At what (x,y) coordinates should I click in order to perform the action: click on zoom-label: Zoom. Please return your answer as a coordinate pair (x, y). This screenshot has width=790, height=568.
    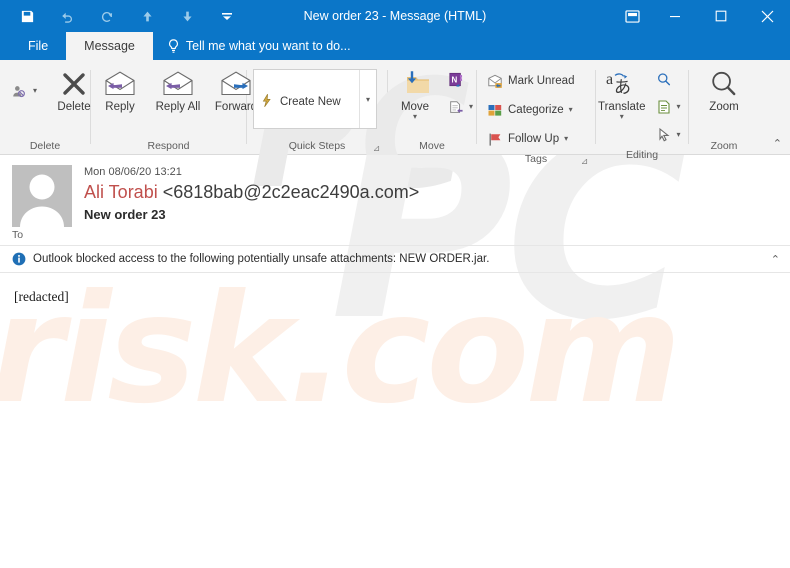
    Looking at the image, I should click on (724, 107).